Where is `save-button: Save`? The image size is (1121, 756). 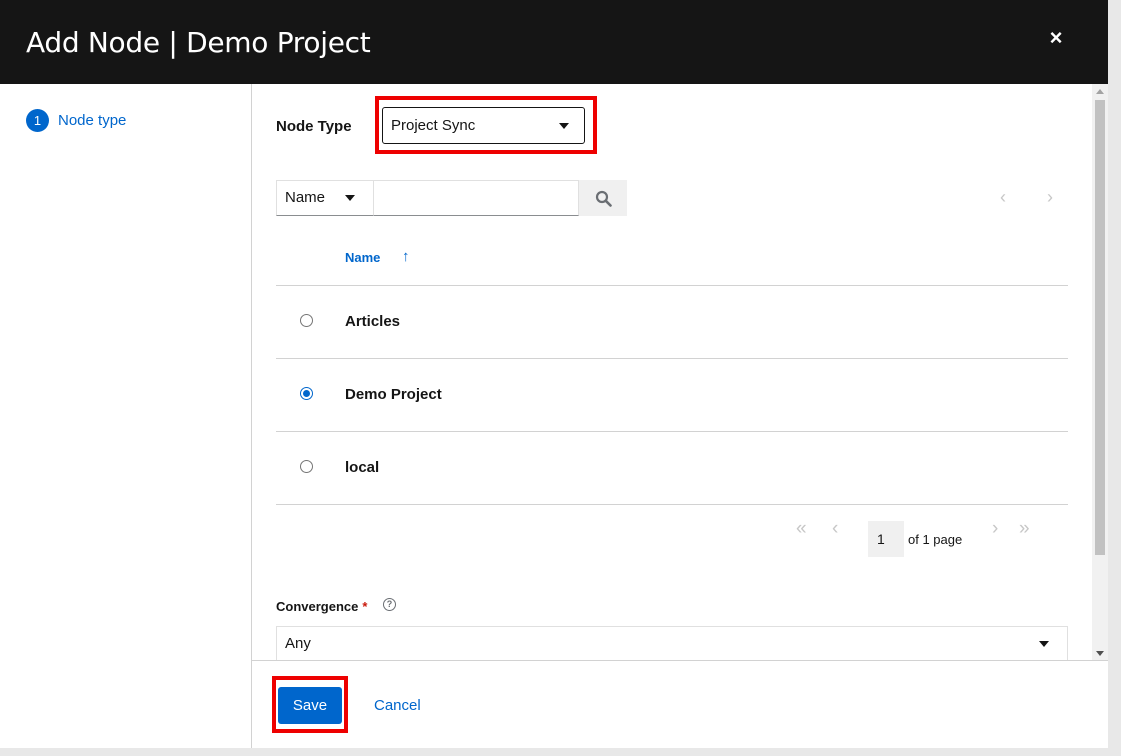
save-button: Save is located at coordinates (310, 705).